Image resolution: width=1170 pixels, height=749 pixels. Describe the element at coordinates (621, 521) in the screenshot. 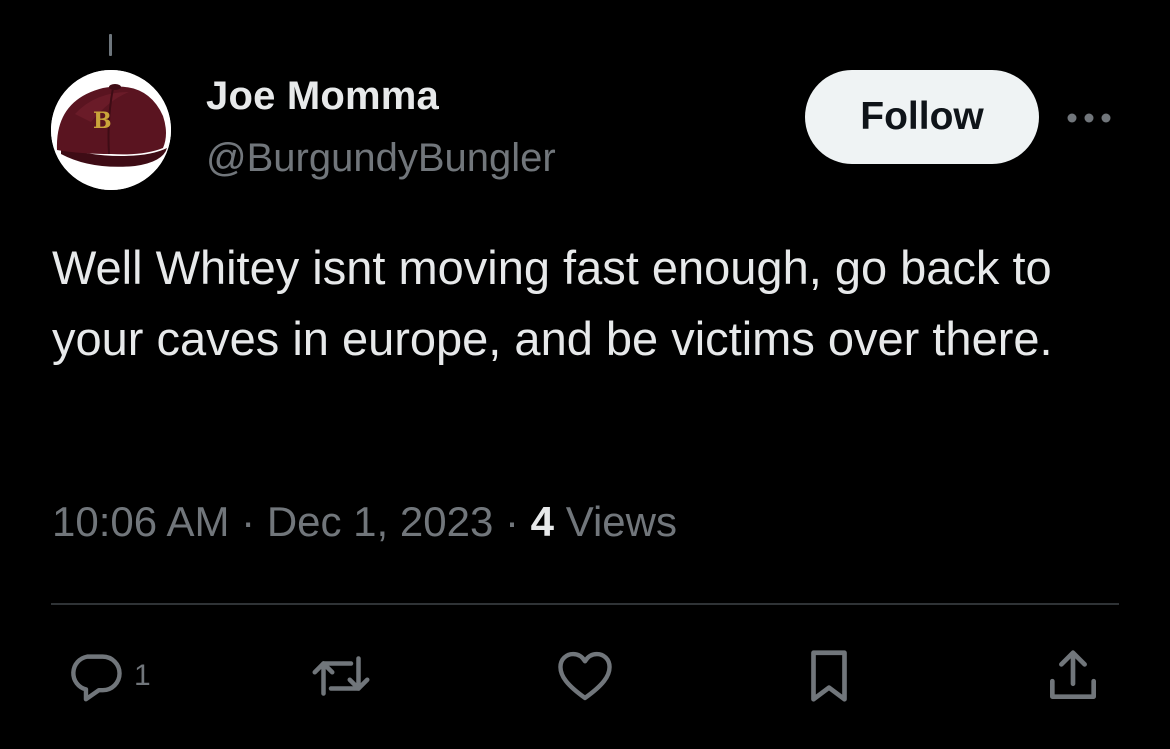

I see `views-label: Views` at that location.